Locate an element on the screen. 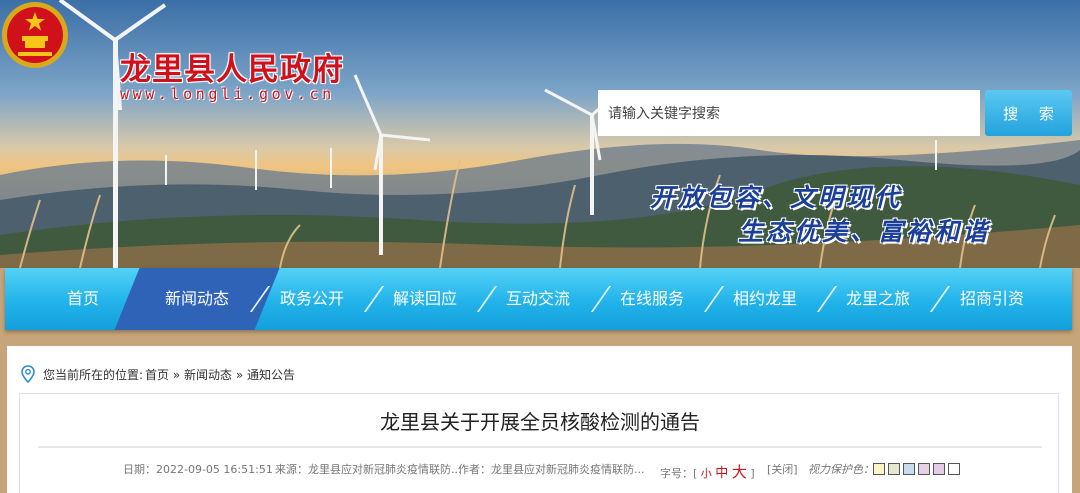  eye-color-swatch-white is located at coordinates (954, 469).